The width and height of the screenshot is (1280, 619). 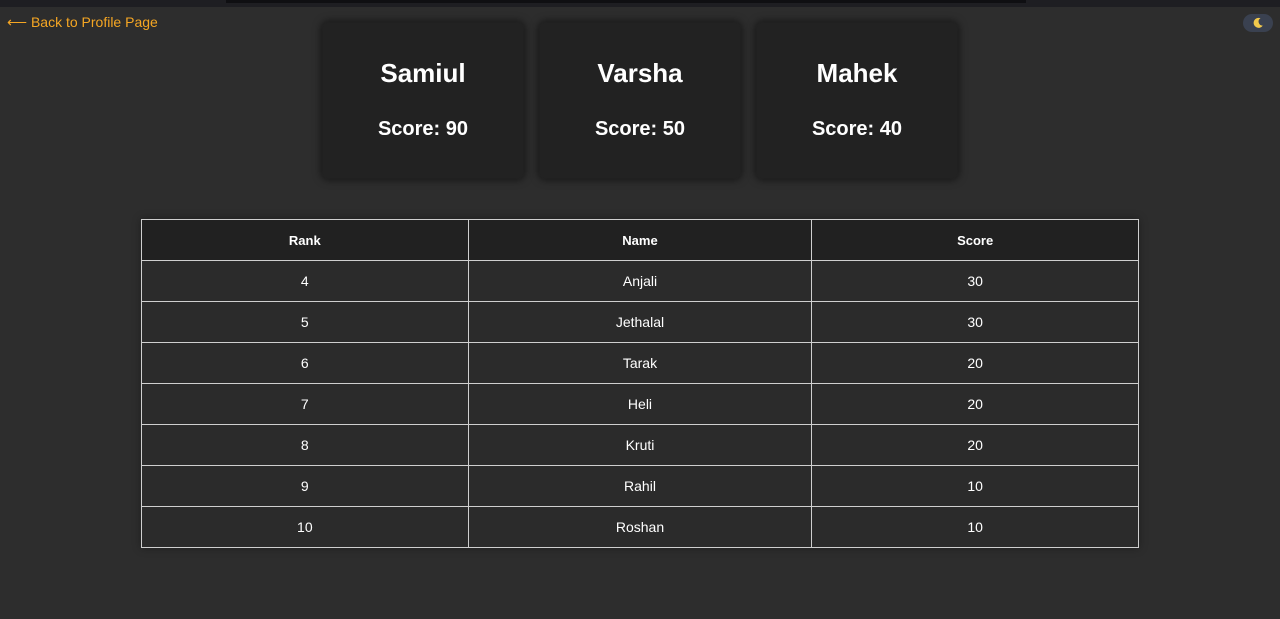 I want to click on cell-rank: 5, so click(x=305, y=322).